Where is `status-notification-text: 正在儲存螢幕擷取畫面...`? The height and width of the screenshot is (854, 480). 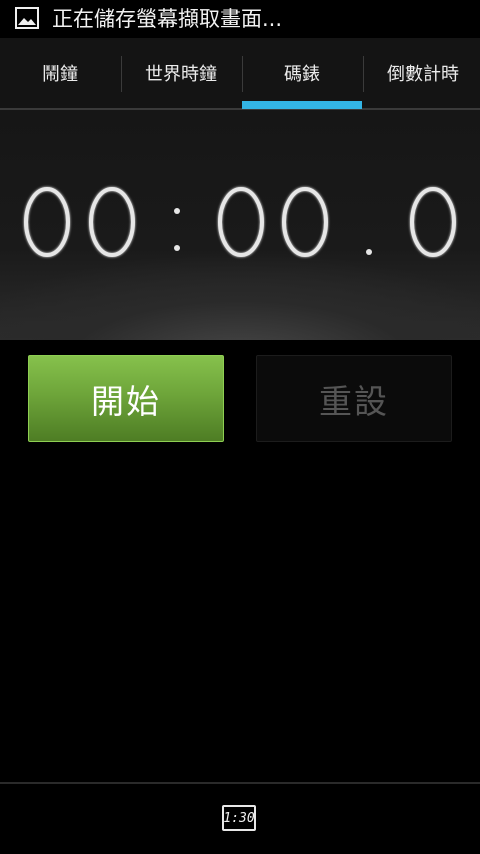
status-notification-text: 正在儲存螢幕擷取畫面... is located at coordinates (167, 19).